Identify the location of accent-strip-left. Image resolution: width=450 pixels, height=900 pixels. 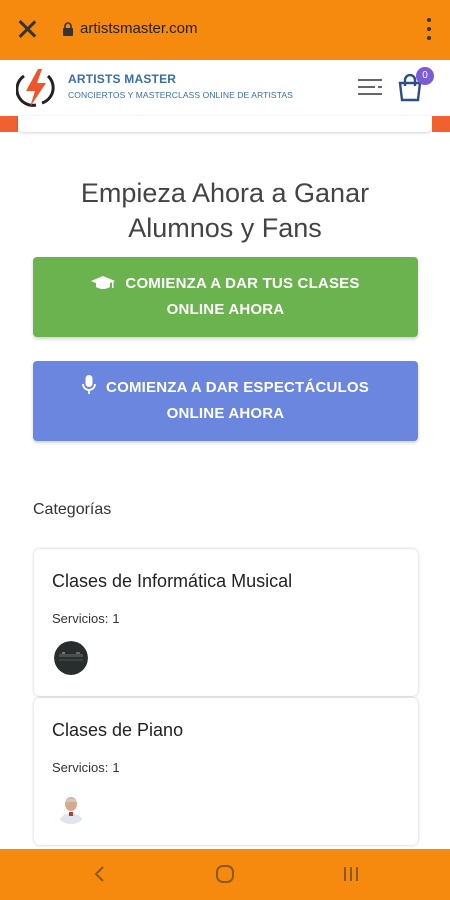
(9, 124).